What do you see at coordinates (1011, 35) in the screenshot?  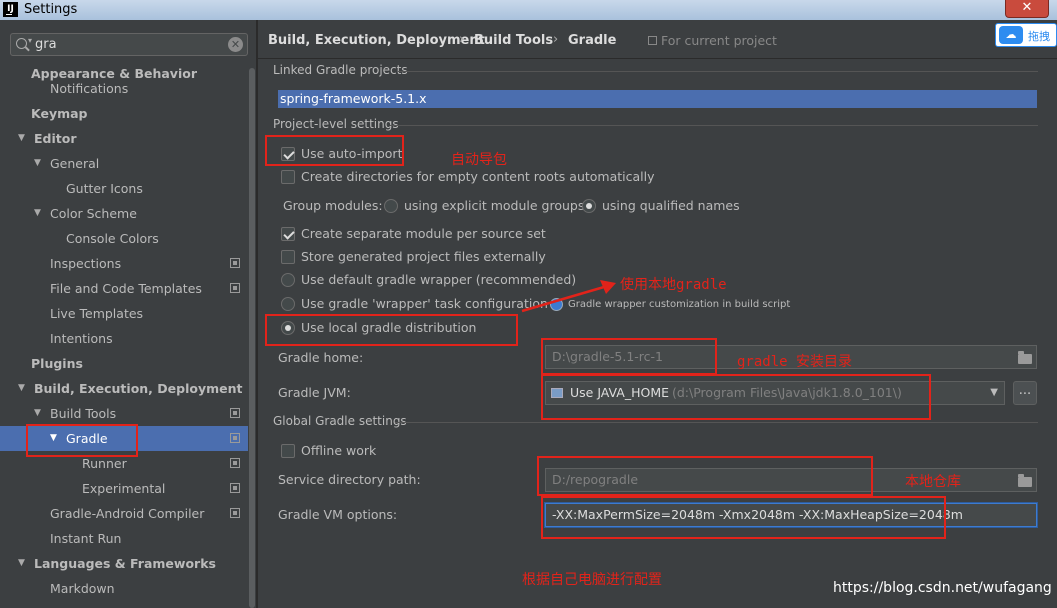 I see `cloud-icon: ☁` at bounding box center [1011, 35].